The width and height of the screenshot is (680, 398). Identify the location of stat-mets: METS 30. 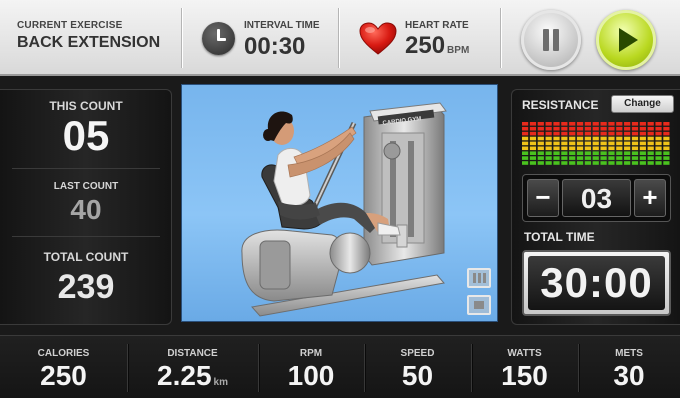
(629, 367).